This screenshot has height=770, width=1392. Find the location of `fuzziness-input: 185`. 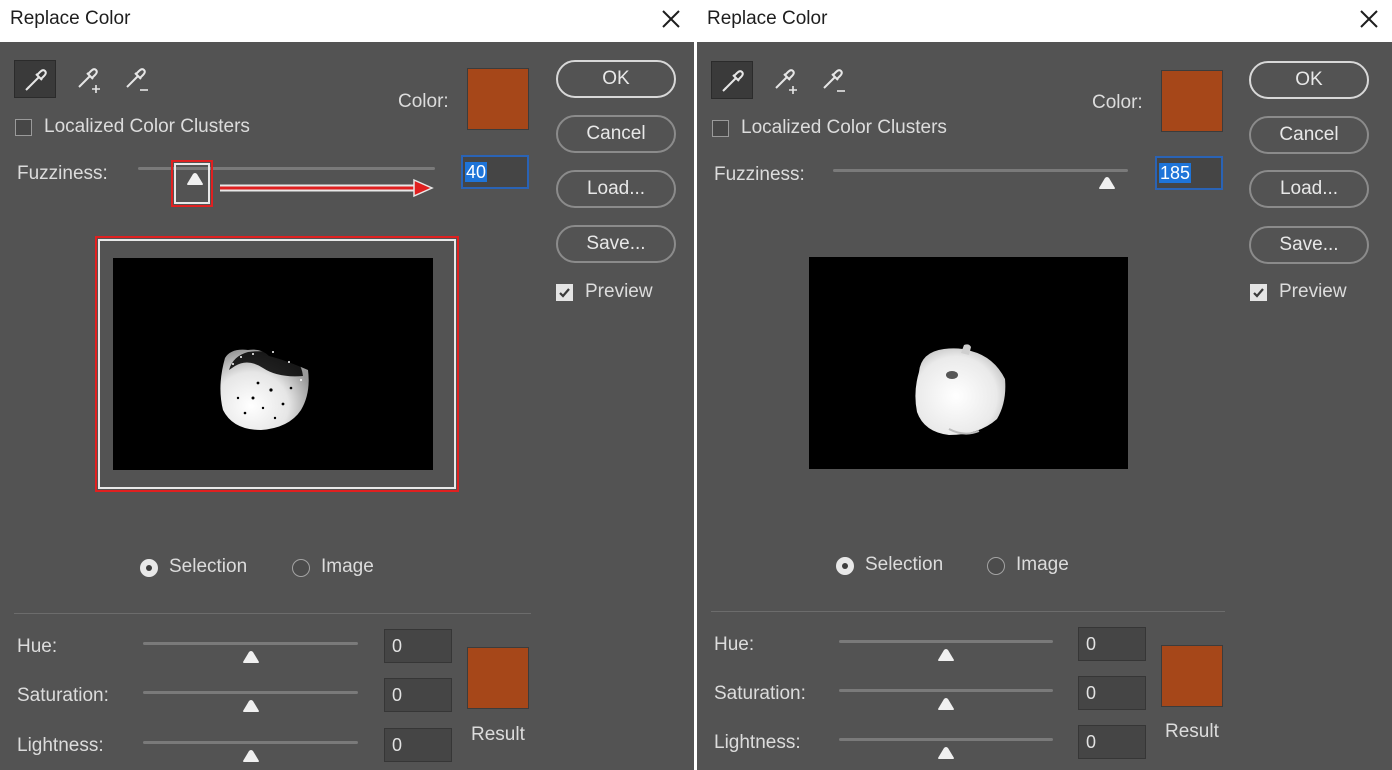

fuzziness-input: 185 is located at coordinates (1189, 173).